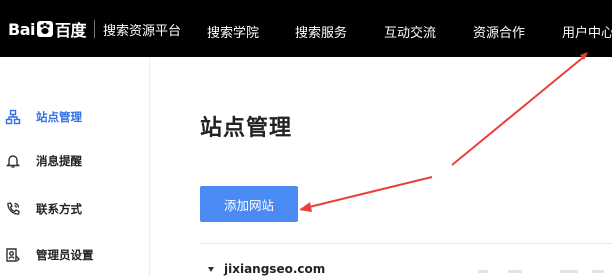 The width and height of the screenshot is (612, 277). What do you see at coordinates (21, 29) in the screenshot?
I see `logo-text-left: Bai` at bounding box center [21, 29].